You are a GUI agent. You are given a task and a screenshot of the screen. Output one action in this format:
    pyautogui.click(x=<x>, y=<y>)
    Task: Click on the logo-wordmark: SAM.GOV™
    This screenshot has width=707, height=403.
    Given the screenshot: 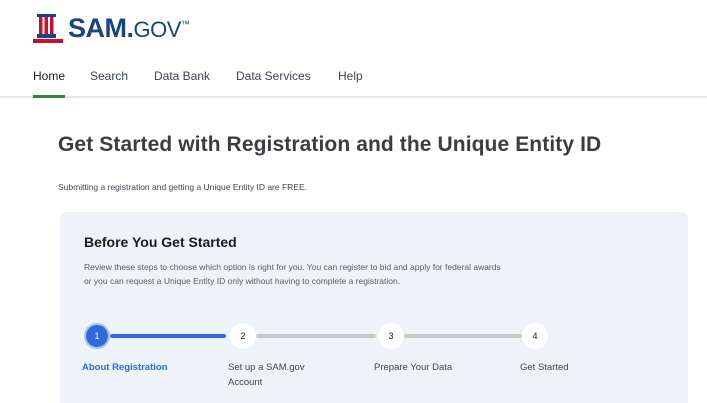 What is the action you would take?
    pyautogui.click(x=129, y=27)
    